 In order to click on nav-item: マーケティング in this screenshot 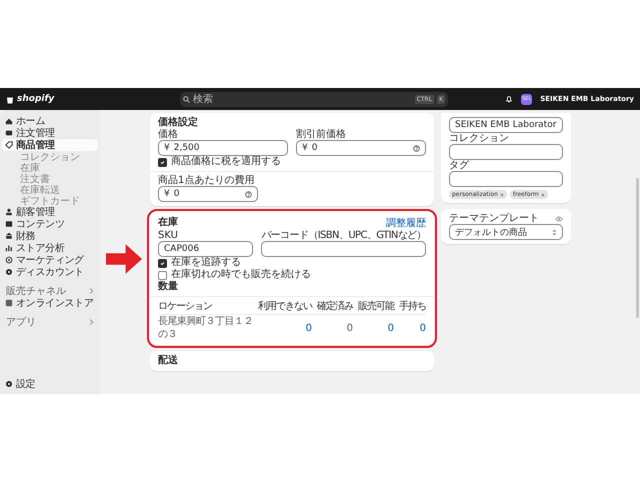, I will do `click(50, 260)`.